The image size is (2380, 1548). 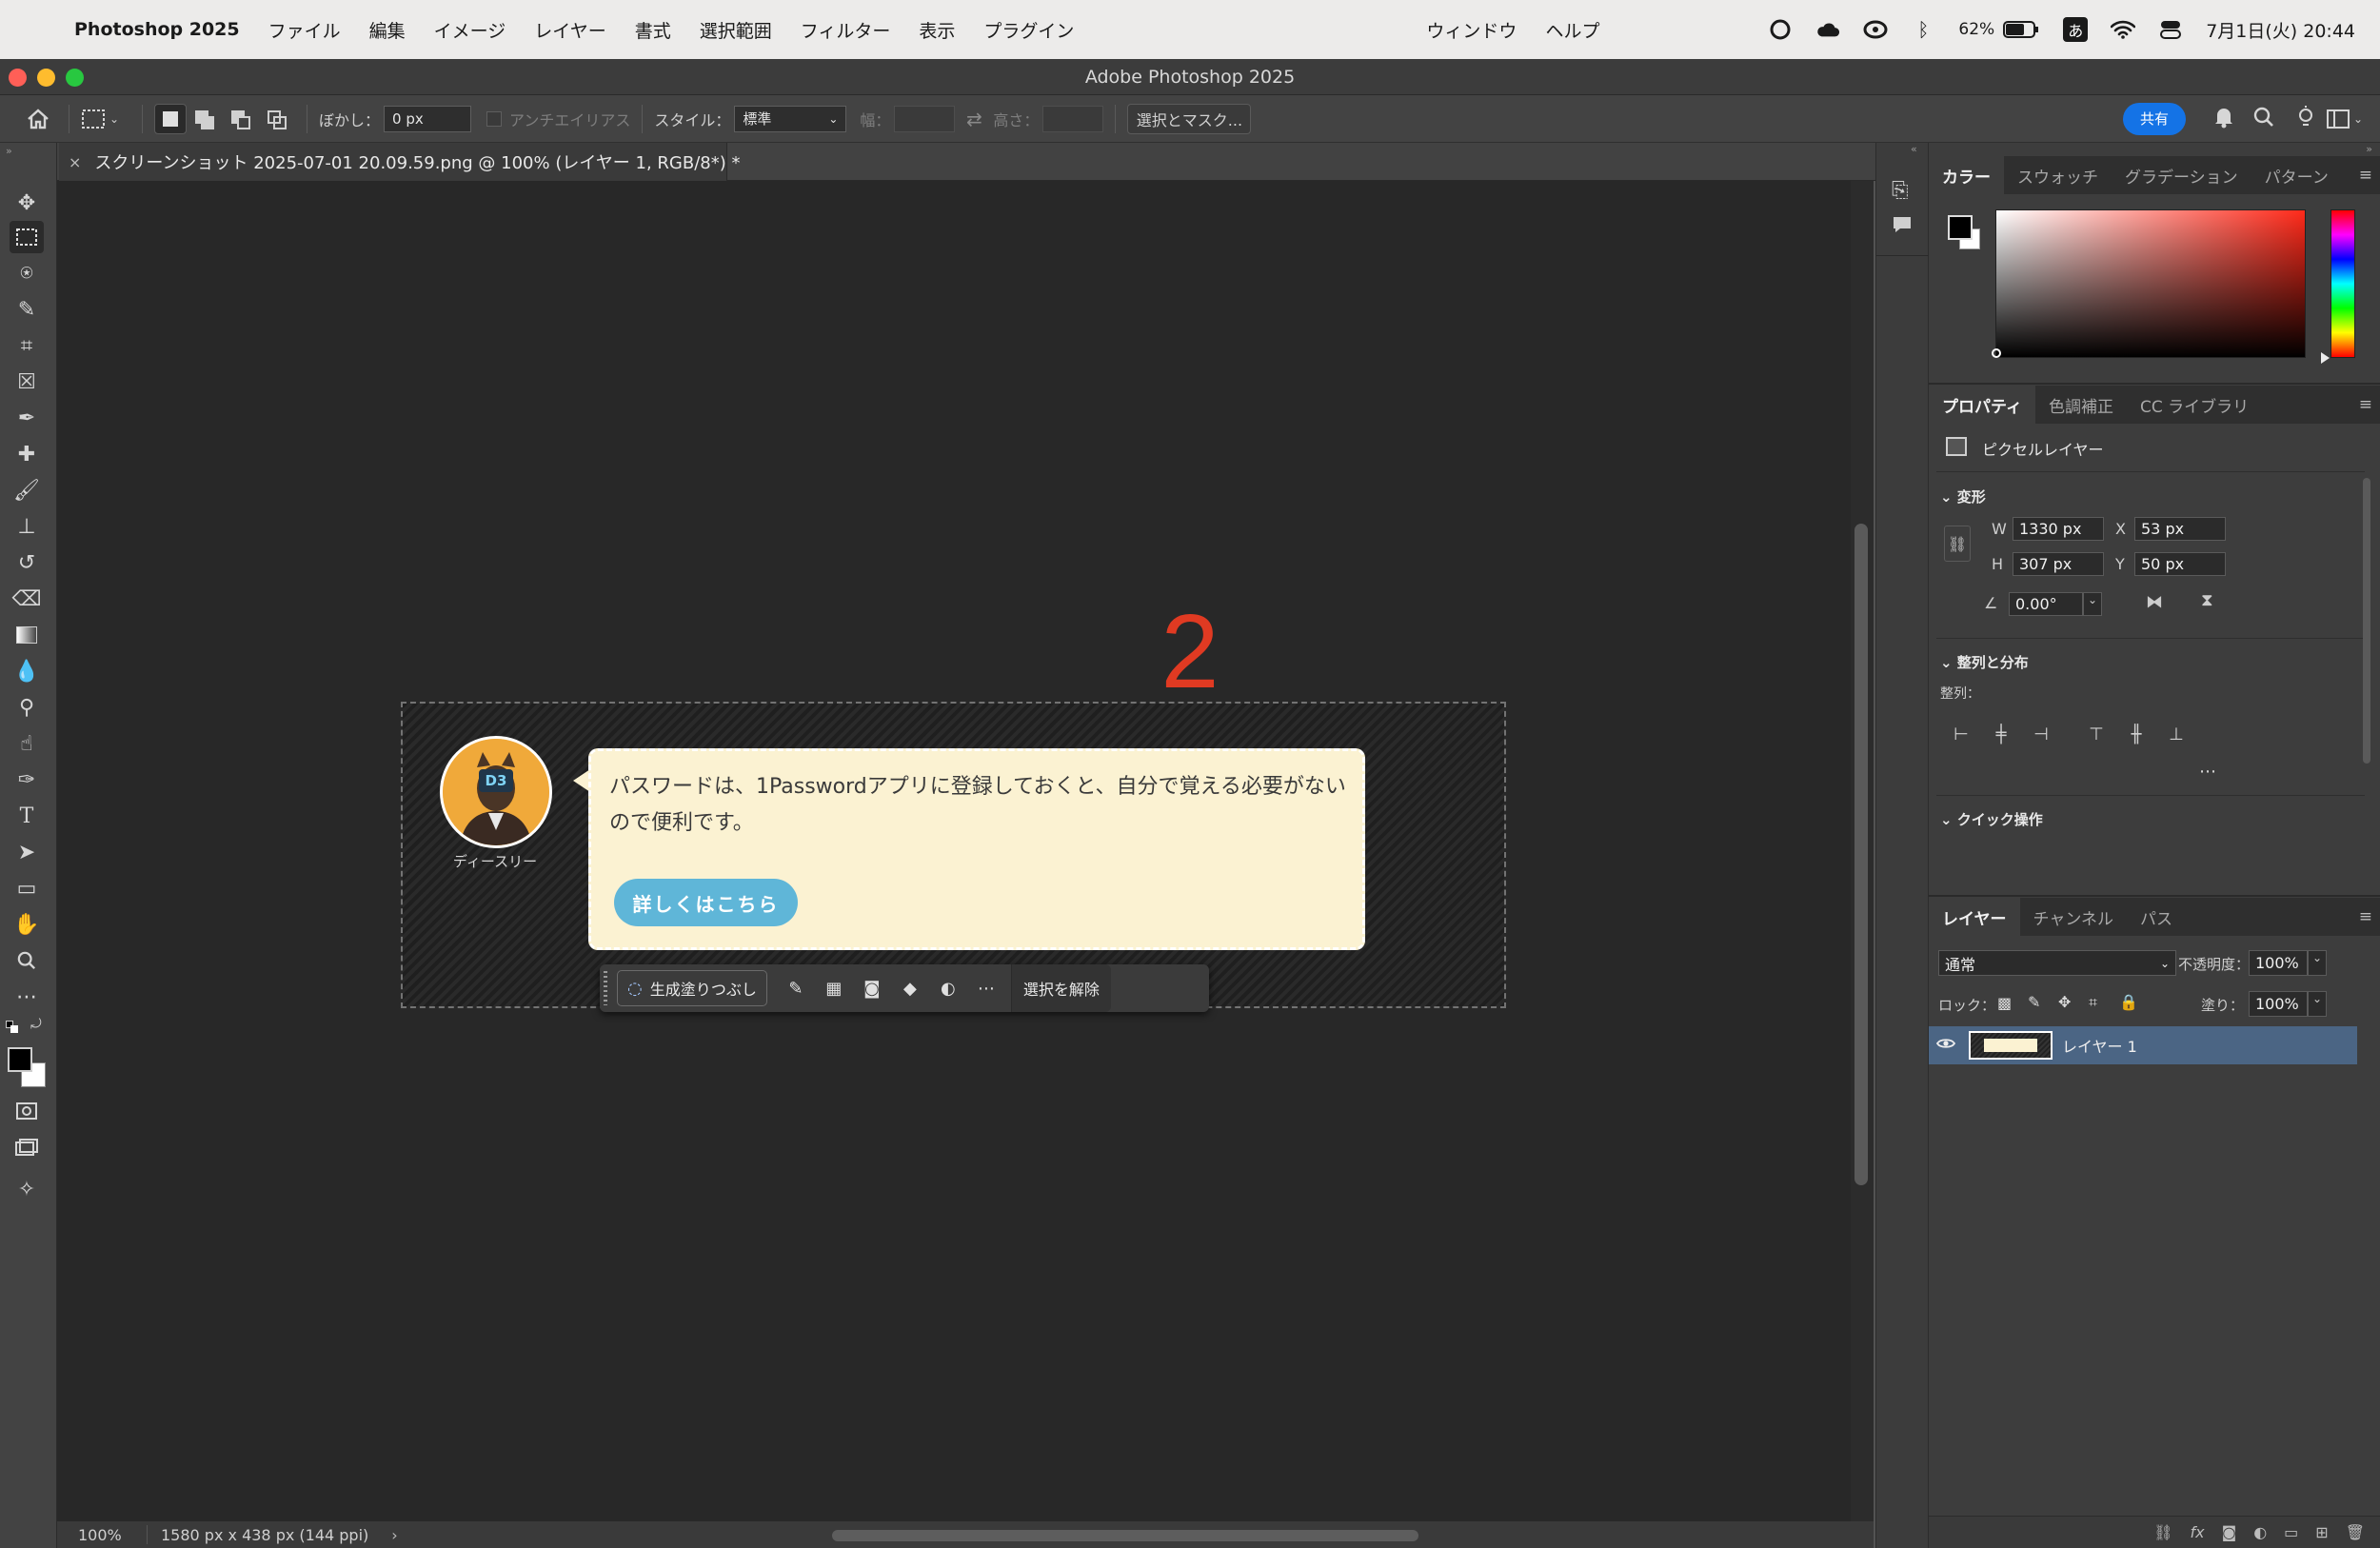 I want to click on menu-edit: 編集, so click(x=387, y=30).